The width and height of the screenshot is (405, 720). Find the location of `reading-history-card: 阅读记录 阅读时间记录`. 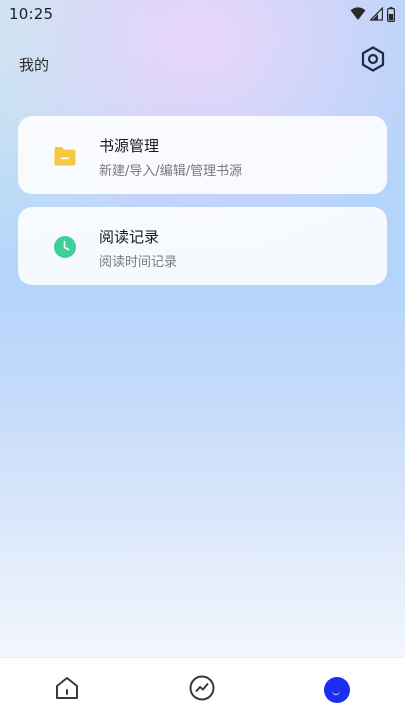

reading-history-card: 阅读记录 阅读时间记录 is located at coordinates (202, 246).